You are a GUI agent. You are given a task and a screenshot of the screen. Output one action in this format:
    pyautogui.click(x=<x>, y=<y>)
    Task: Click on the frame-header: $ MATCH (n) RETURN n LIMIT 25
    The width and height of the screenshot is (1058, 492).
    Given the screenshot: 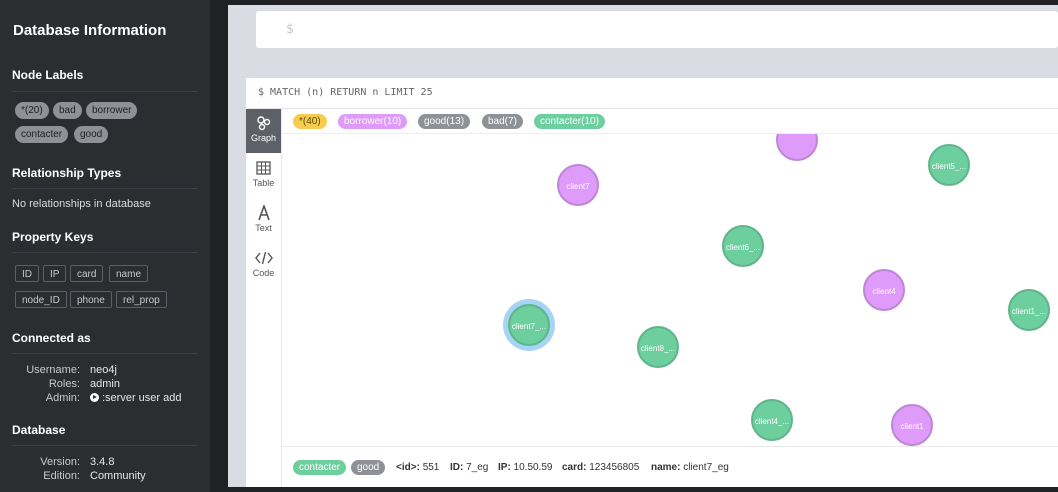 What is the action you would take?
    pyautogui.click(x=652, y=93)
    